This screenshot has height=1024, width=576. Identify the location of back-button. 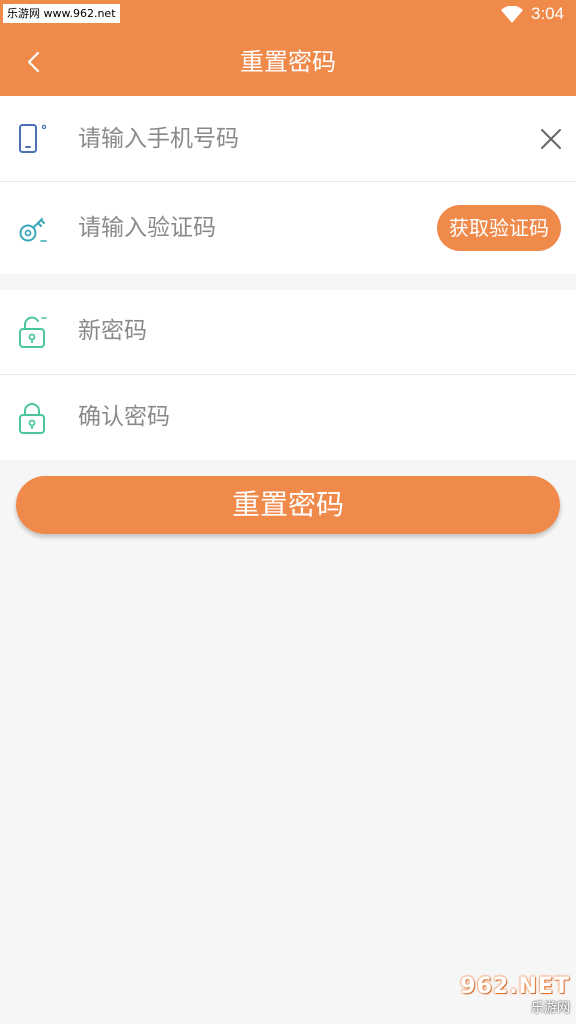
(36, 62).